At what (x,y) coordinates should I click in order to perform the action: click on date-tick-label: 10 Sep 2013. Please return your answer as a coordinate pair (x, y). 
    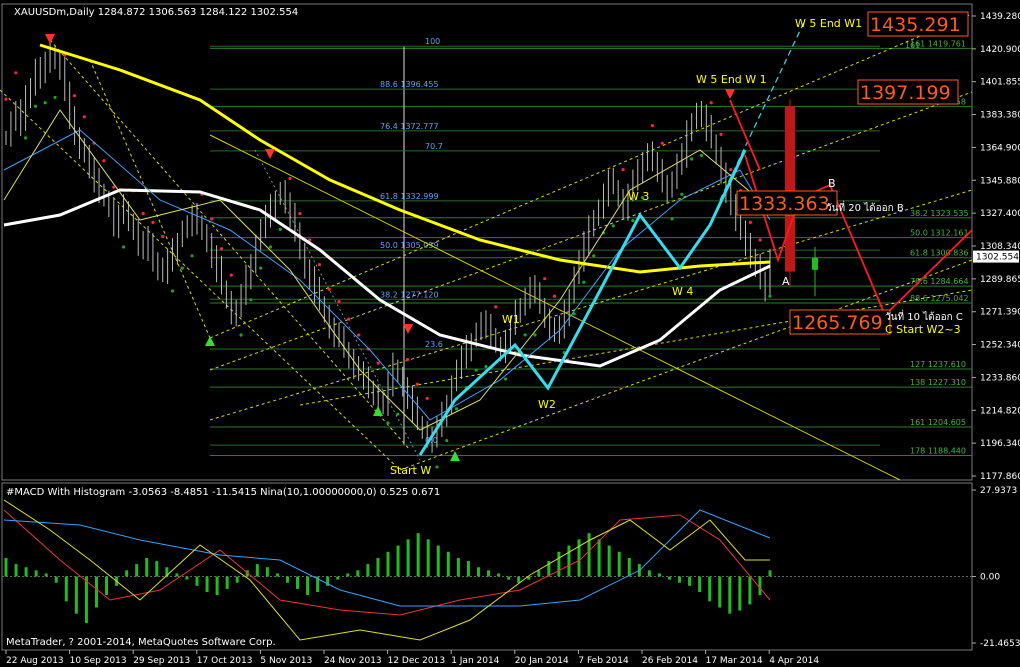
    Looking at the image, I should click on (98, 661).